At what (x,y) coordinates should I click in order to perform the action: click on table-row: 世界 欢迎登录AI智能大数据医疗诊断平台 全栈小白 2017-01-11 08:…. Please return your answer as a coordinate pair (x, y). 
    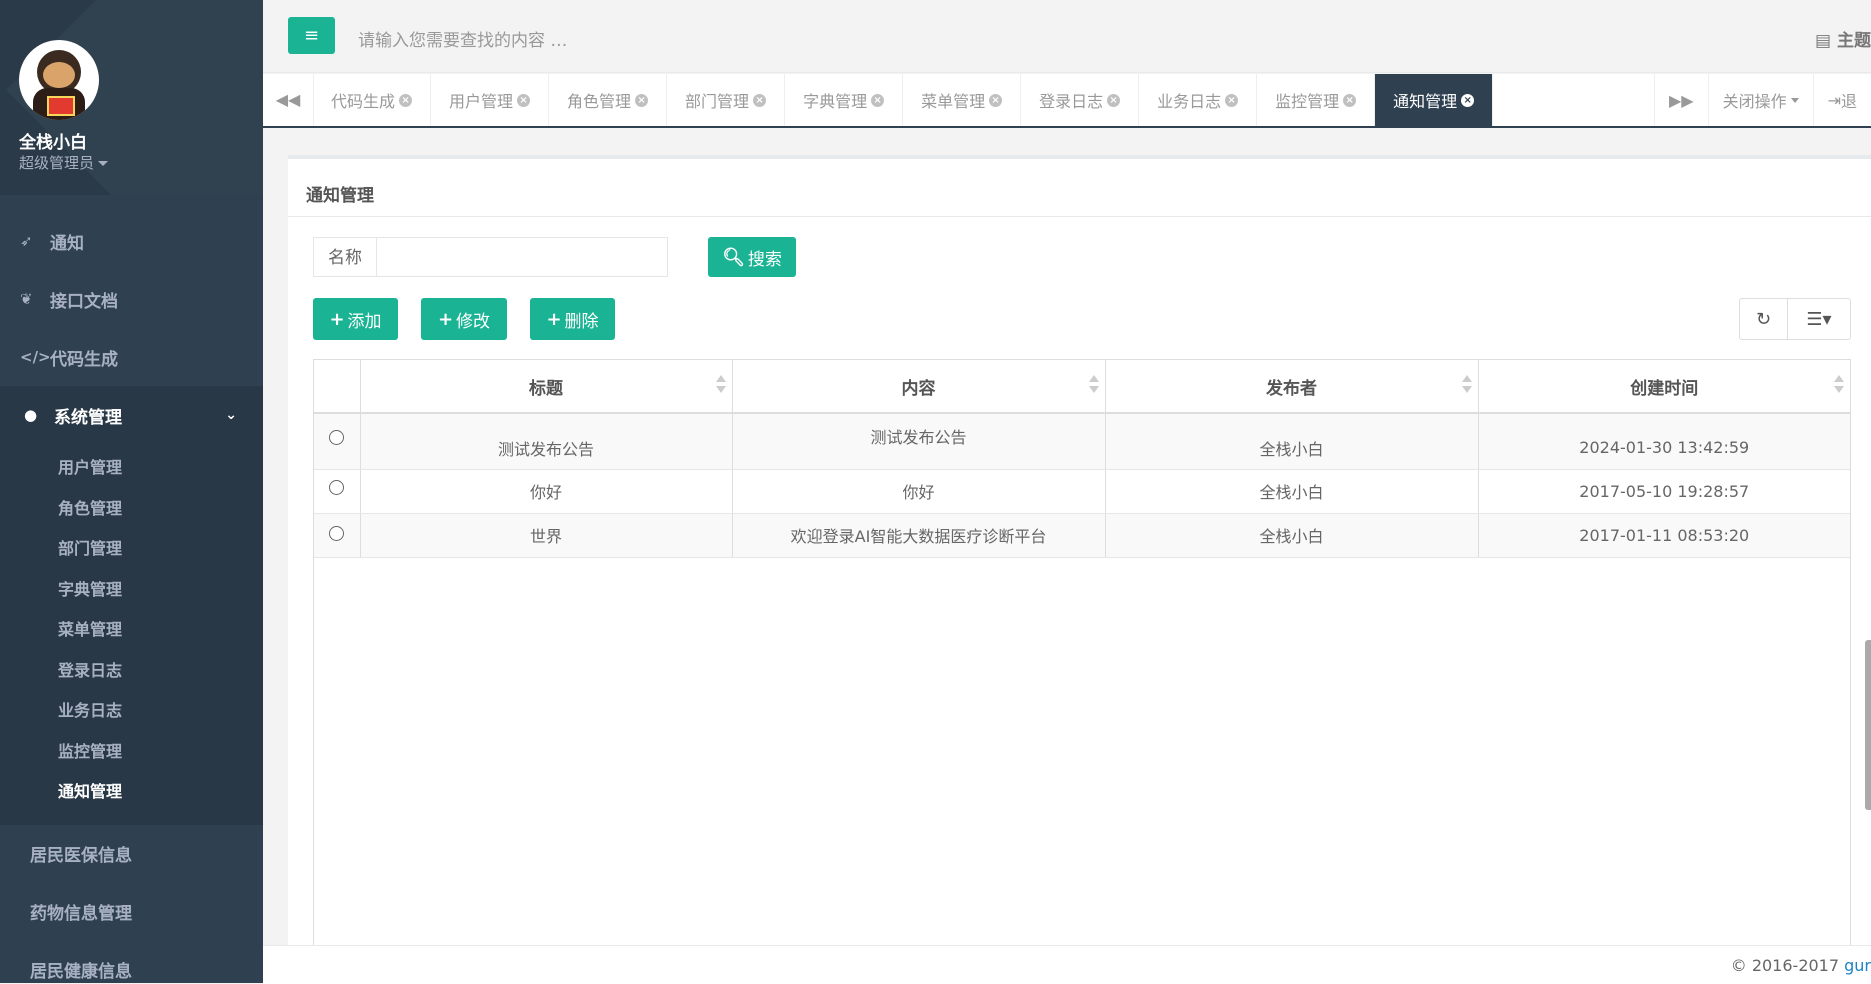
    Looking at the image, I should click on (1082, 535).